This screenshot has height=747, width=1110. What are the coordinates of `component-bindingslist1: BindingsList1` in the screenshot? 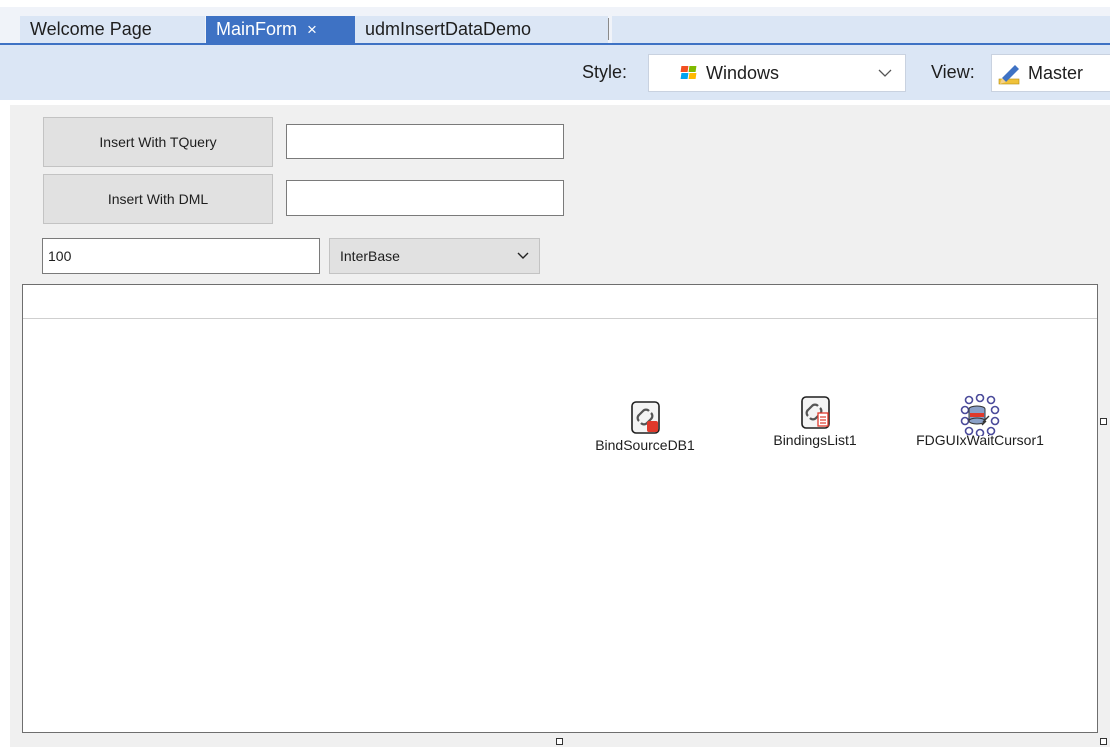 It's located at (815, 421).